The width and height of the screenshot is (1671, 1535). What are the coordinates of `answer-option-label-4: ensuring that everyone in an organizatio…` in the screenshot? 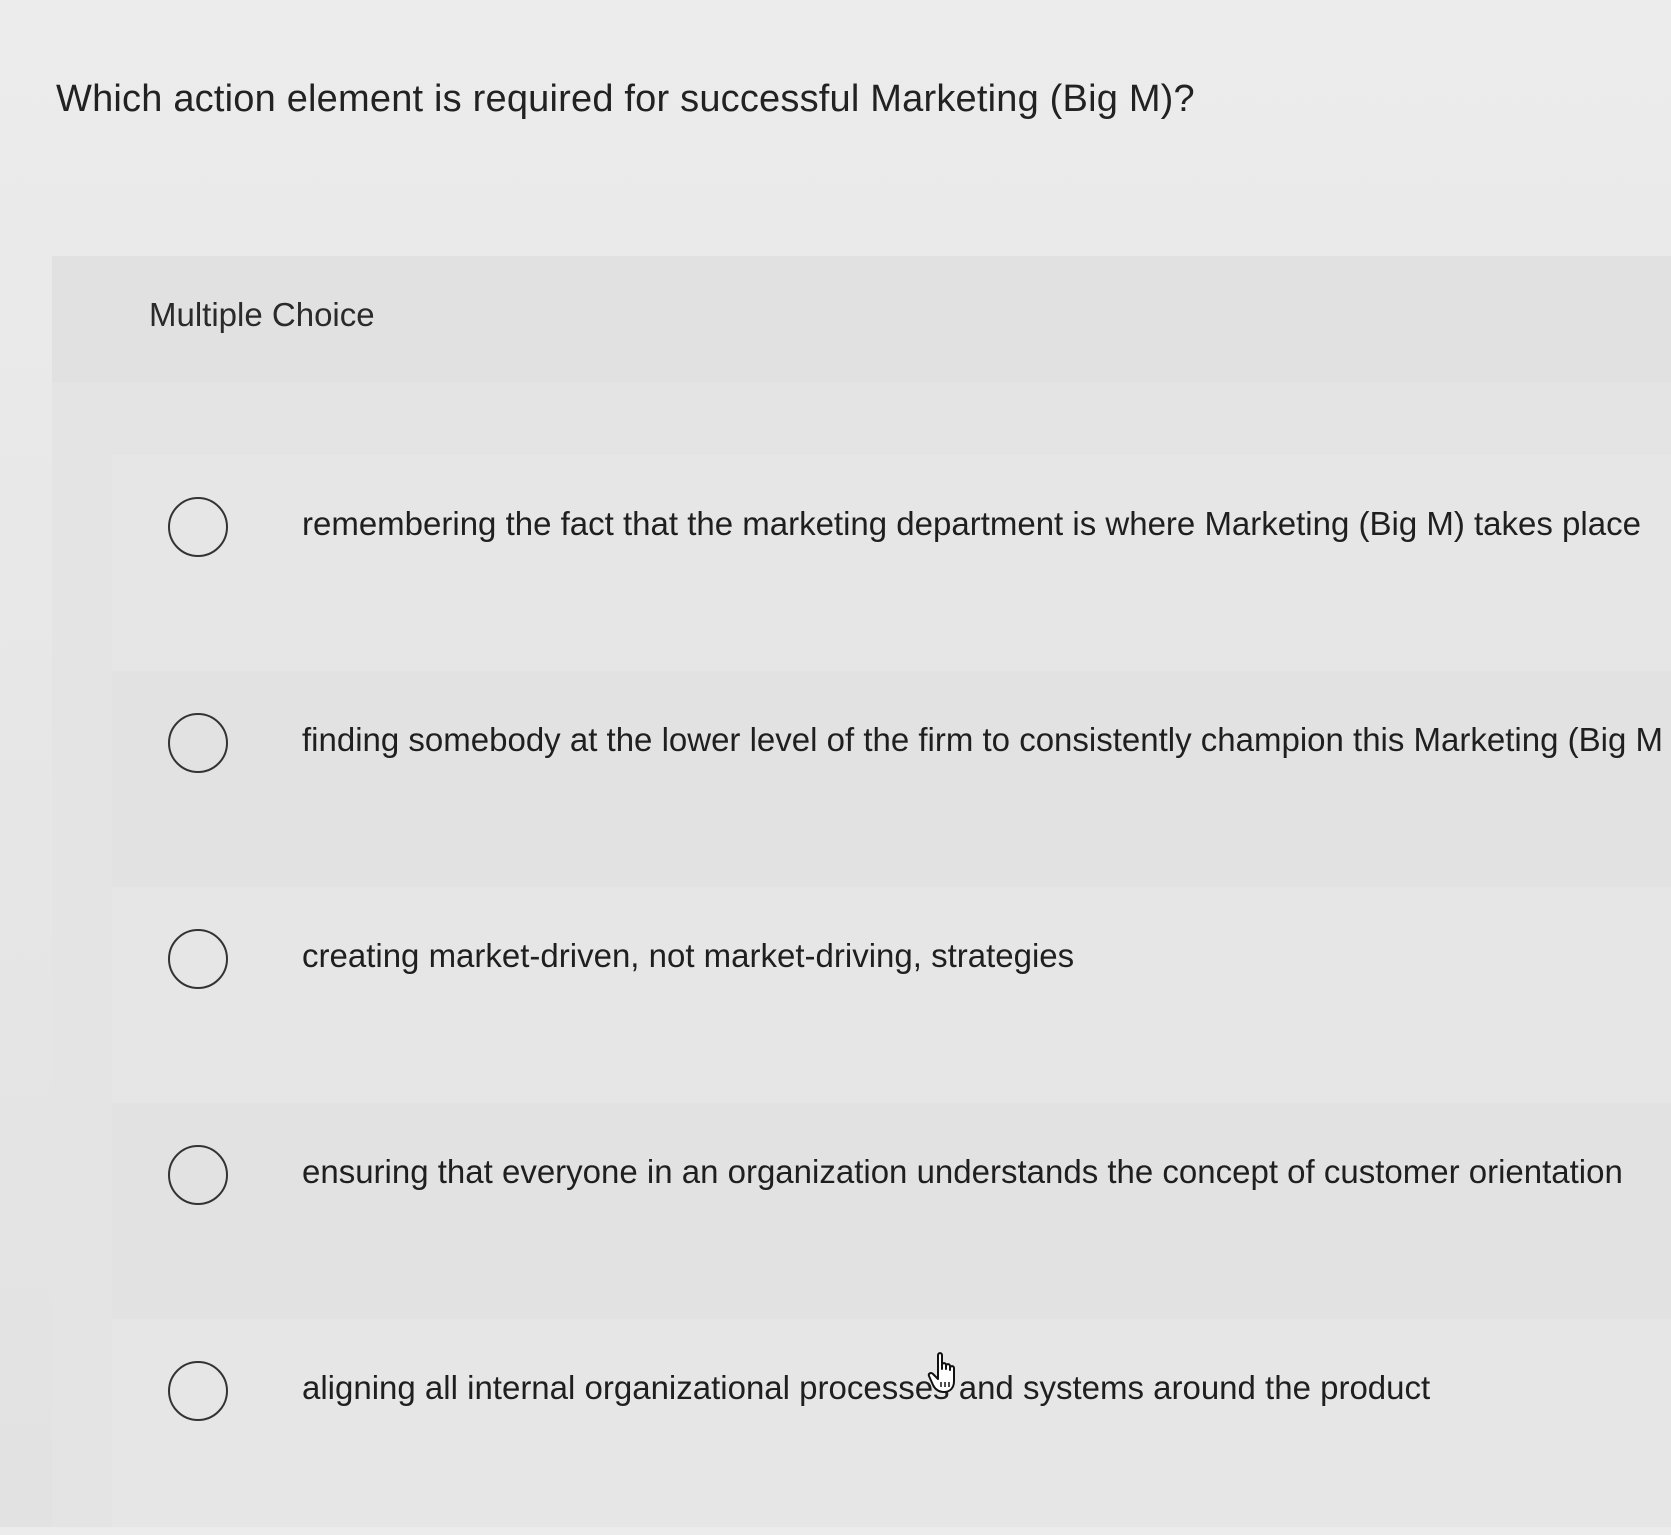 It's located at (962, 1171).